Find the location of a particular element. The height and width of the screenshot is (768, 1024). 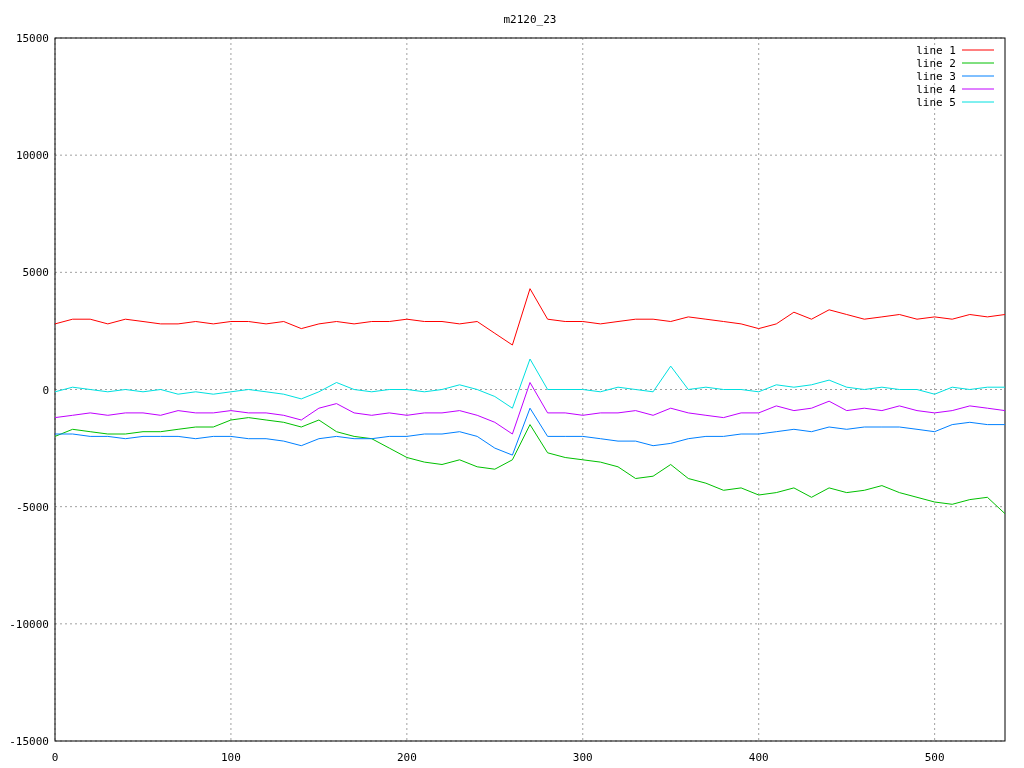

x-tick-label: 100 is located at coordinates (231, 757).